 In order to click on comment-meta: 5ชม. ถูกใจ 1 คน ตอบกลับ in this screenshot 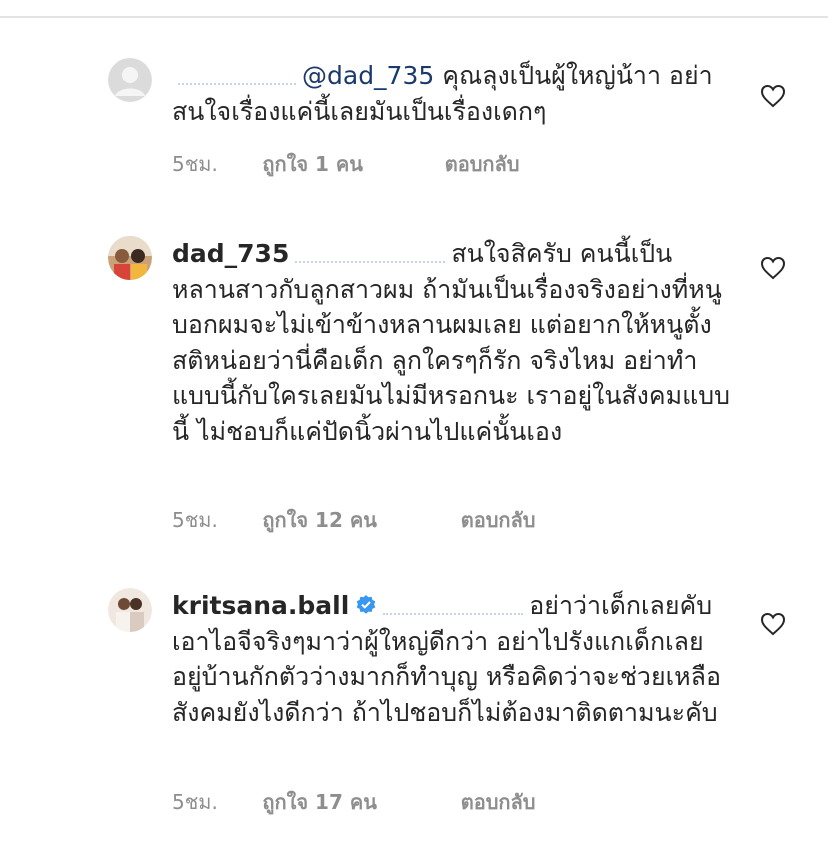, I will do `click(345, 164)`.